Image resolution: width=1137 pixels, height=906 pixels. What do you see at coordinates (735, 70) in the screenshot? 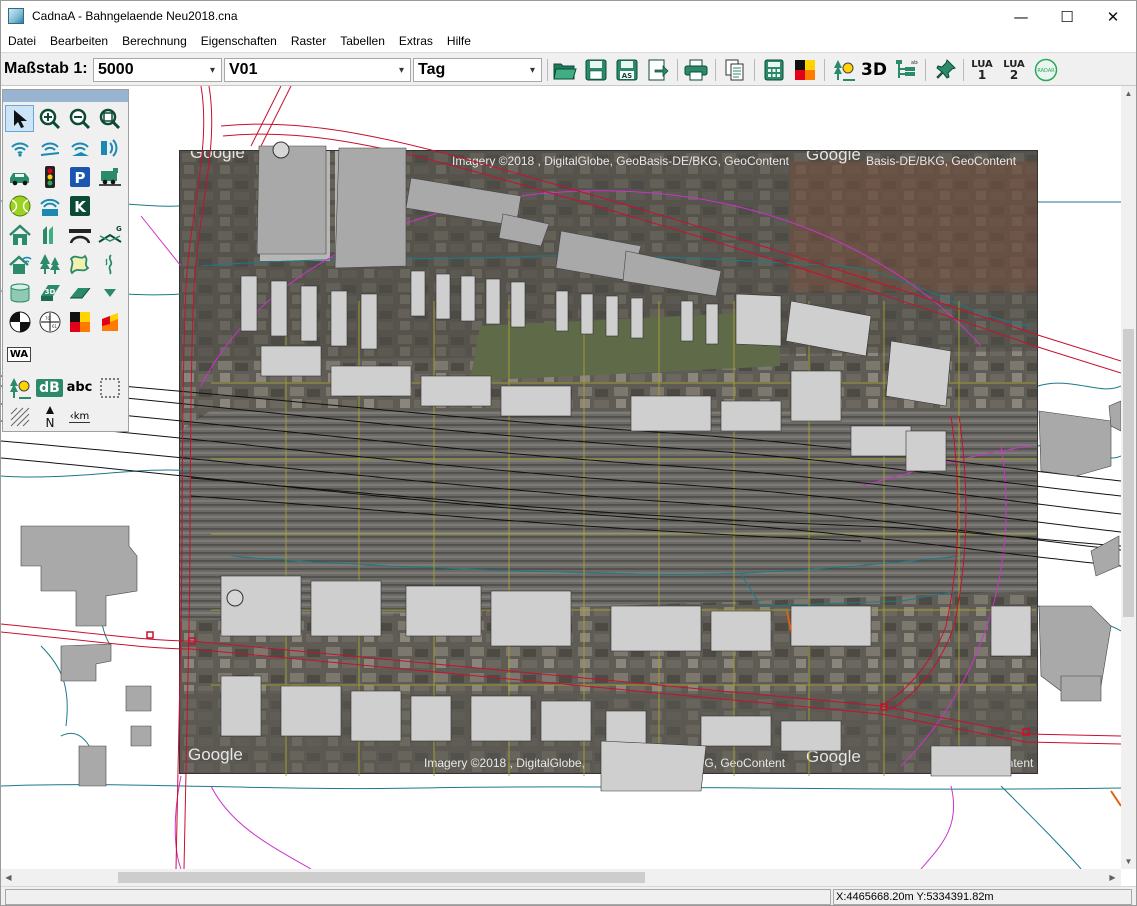
I see `copy-button` at bounding box center [735, 70].